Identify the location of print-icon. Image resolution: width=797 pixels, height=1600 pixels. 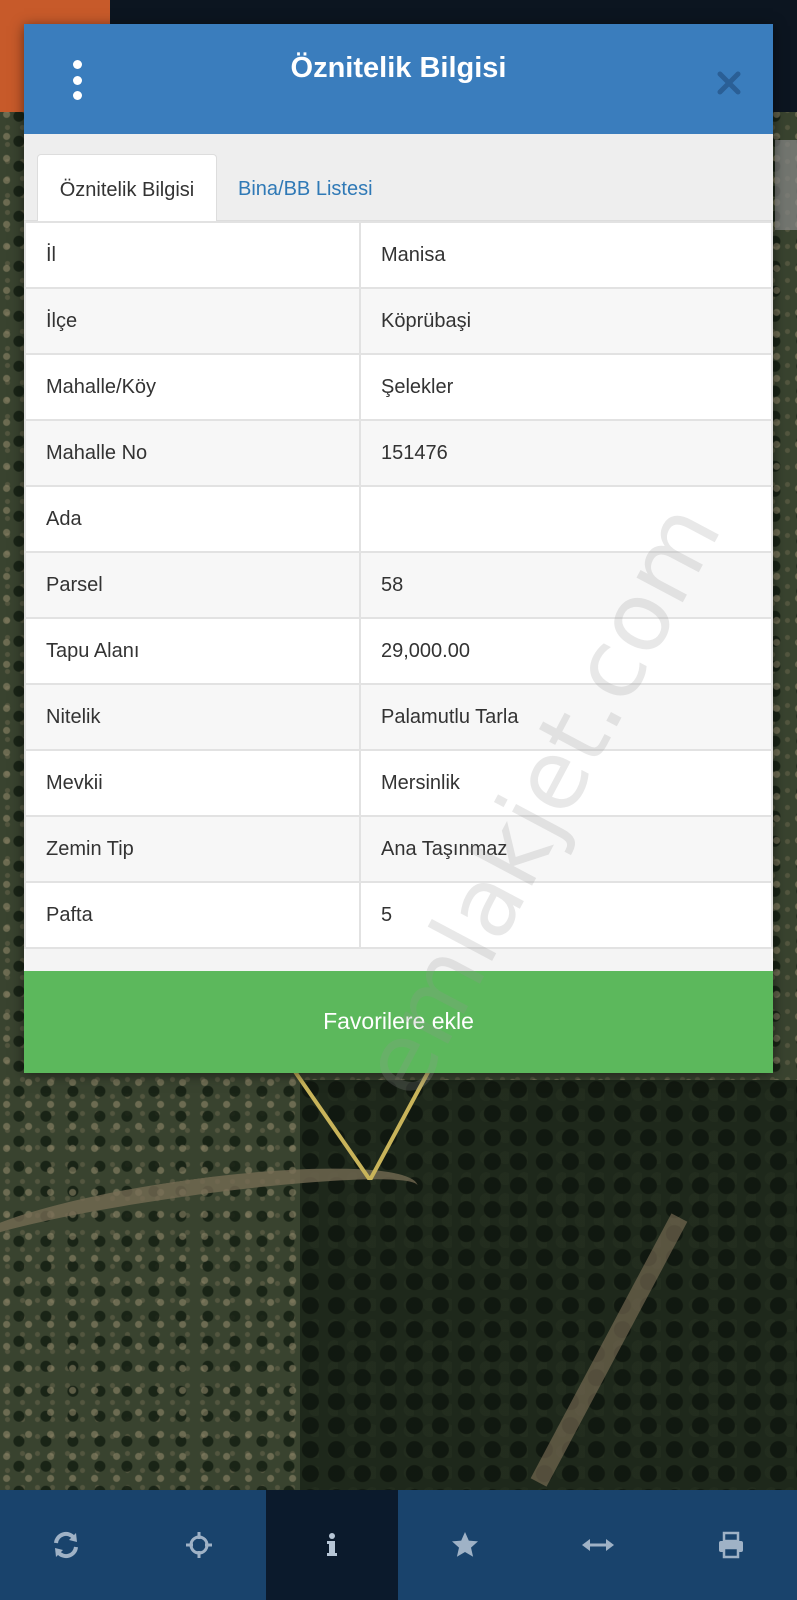
(730, 1545).